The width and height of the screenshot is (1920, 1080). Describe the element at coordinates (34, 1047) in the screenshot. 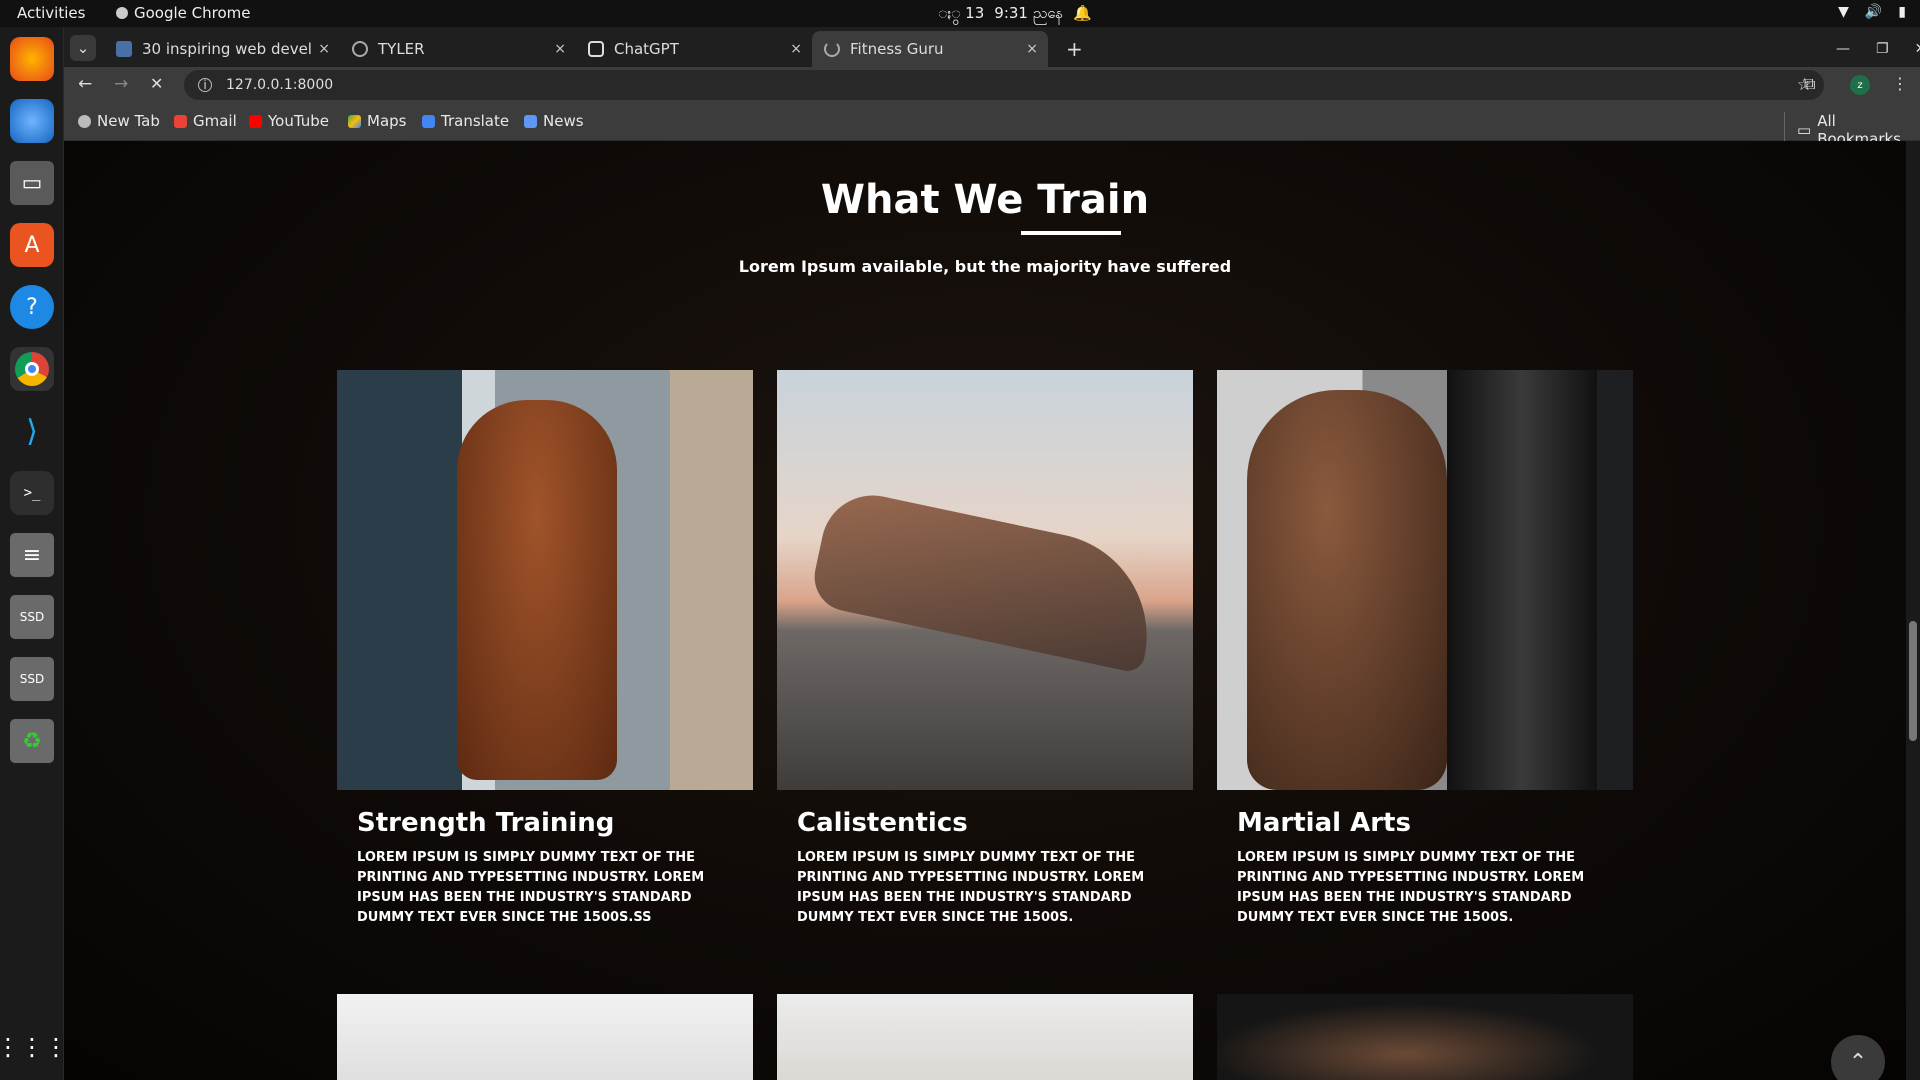

I see `app-grid-icon: ⋮⋮⋮` at that location.